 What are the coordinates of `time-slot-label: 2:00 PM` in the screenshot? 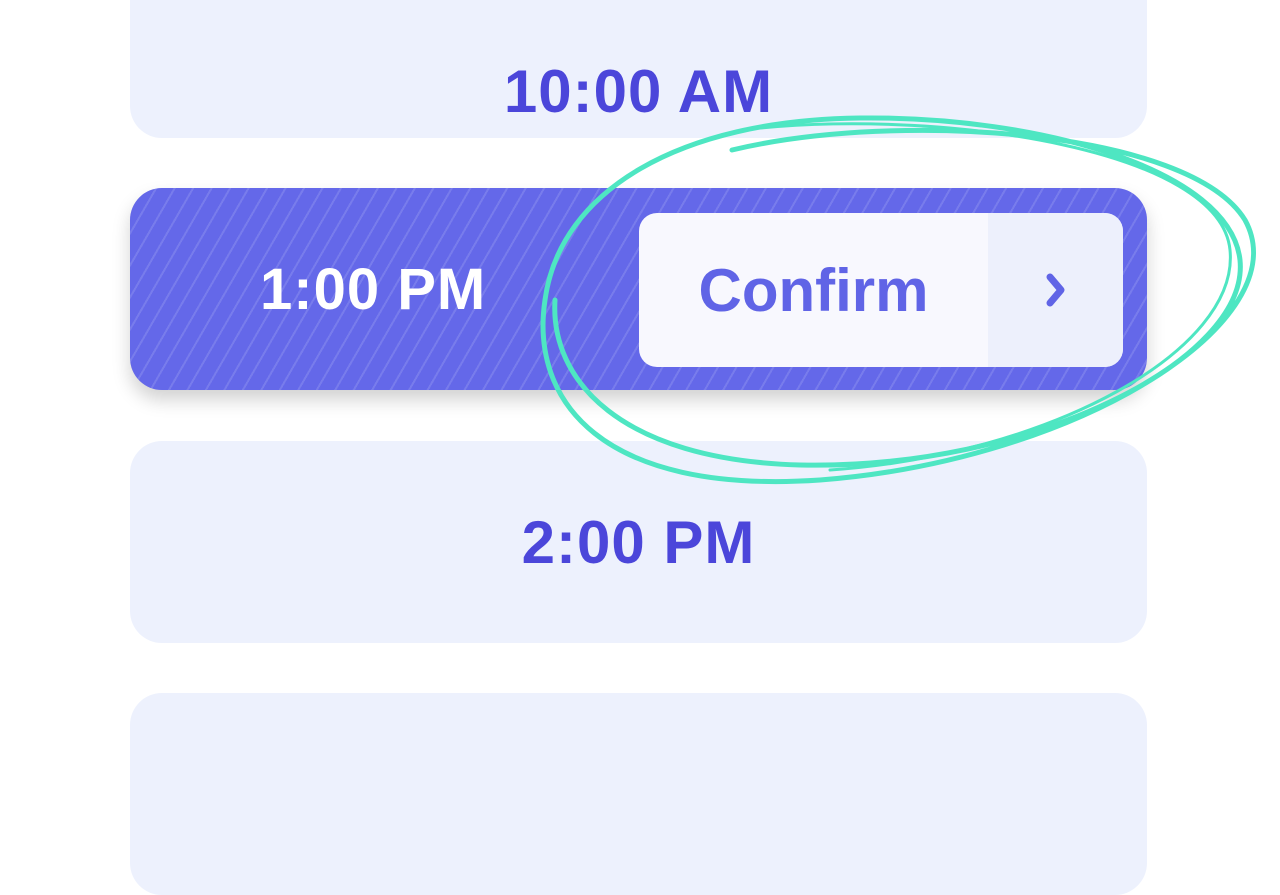 It's located at (638, 542).